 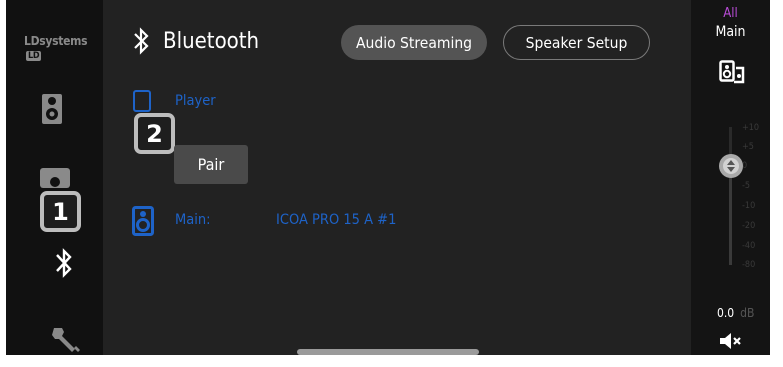 I want to click on speaker-mute-icon, so click(x=730, y=341).